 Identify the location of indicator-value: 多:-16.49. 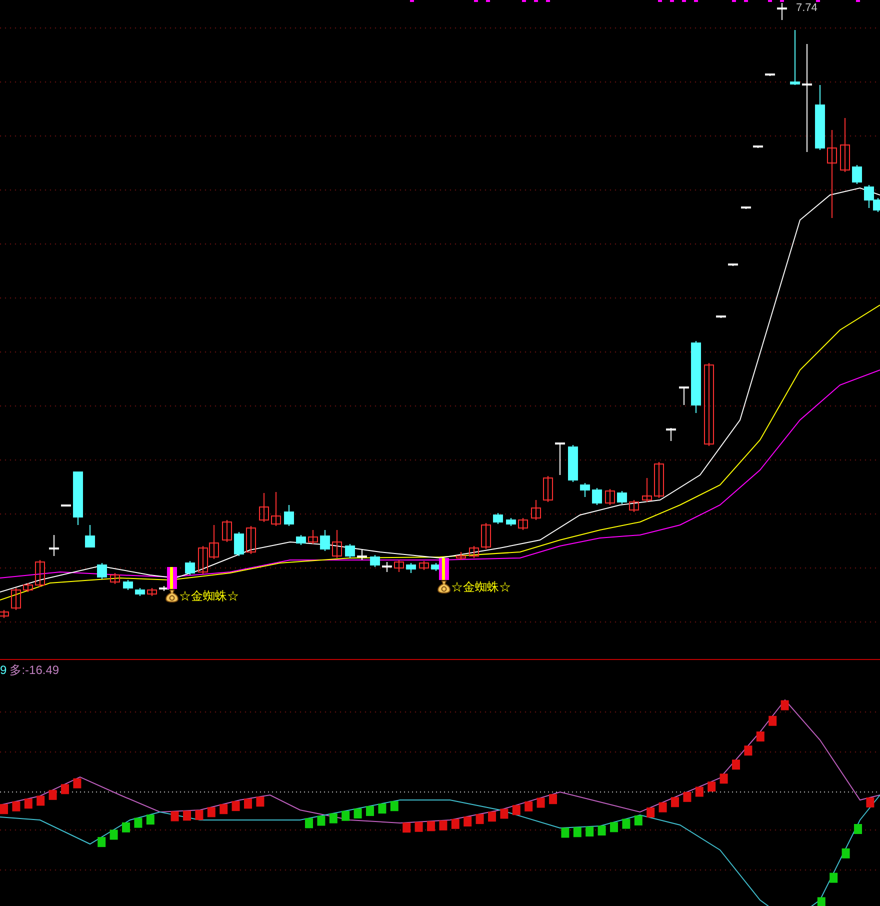
(35, 670).